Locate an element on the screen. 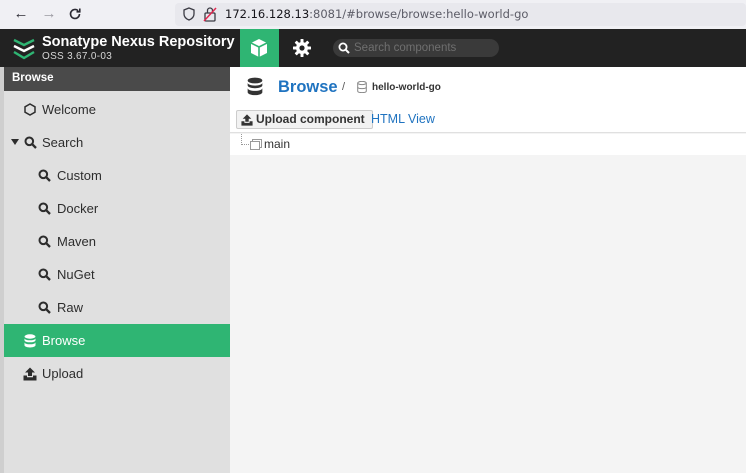 This screenshot has width=746, height=473. sidebar-item-upload: Upload is located at coordinates (117, 373).